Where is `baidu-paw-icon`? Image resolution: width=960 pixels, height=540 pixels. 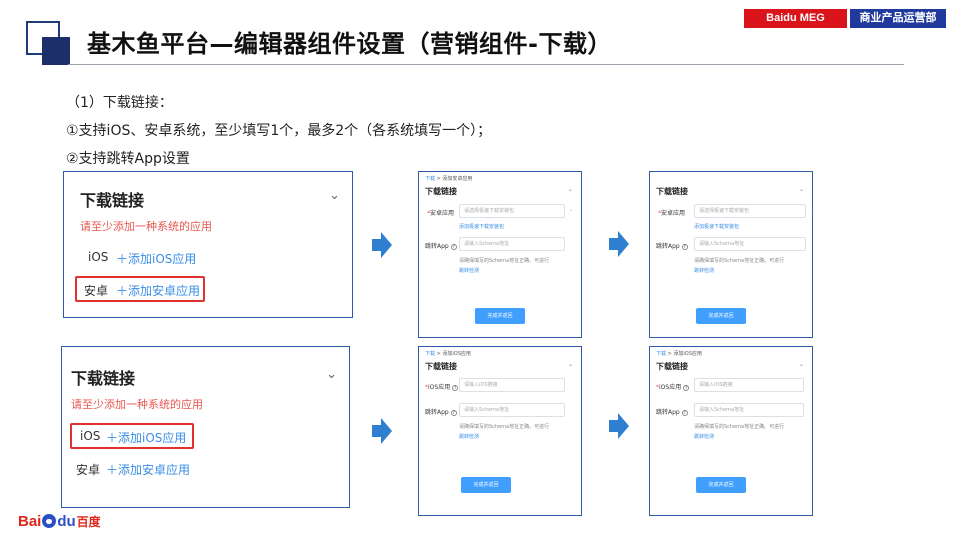
baidu-paw-icon is located at coordinates (49, 521).